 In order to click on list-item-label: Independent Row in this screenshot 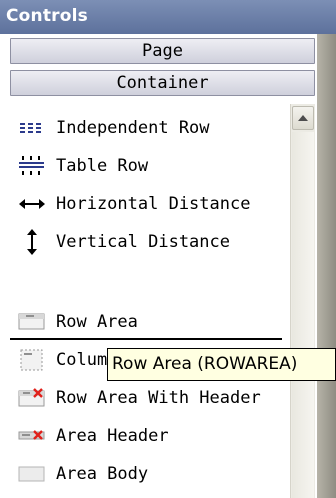, I will do `click(133, 128)`.